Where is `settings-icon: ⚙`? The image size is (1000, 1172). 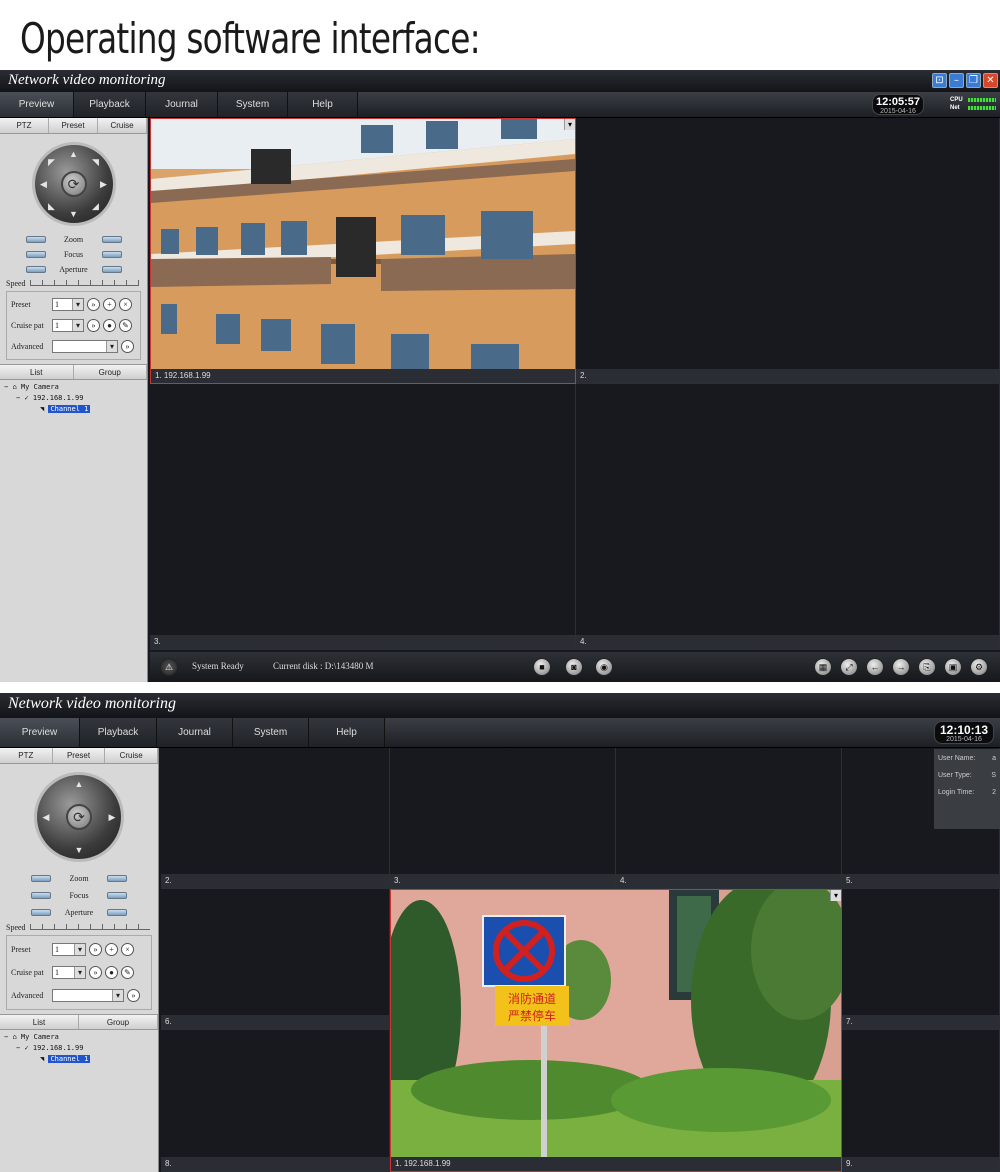 settings-icon: ⚙ is located at coordinates (979, 667).